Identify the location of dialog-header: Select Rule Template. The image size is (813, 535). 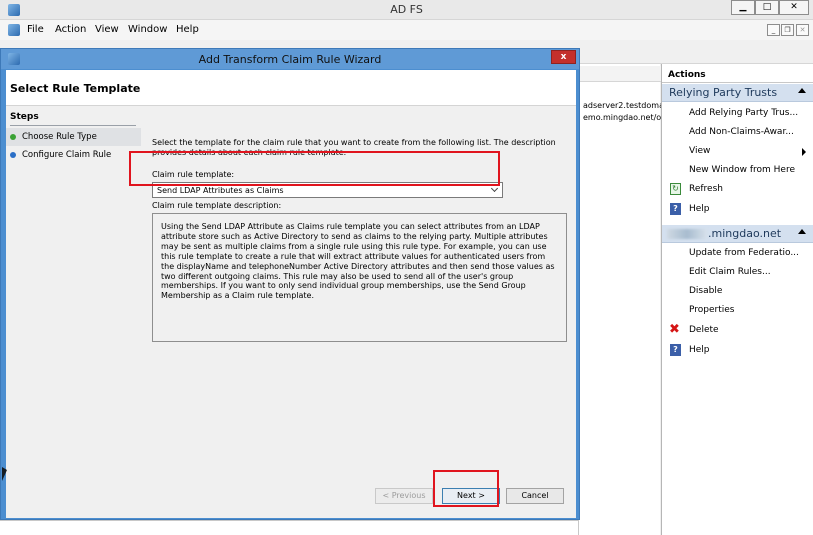
(291, 88).